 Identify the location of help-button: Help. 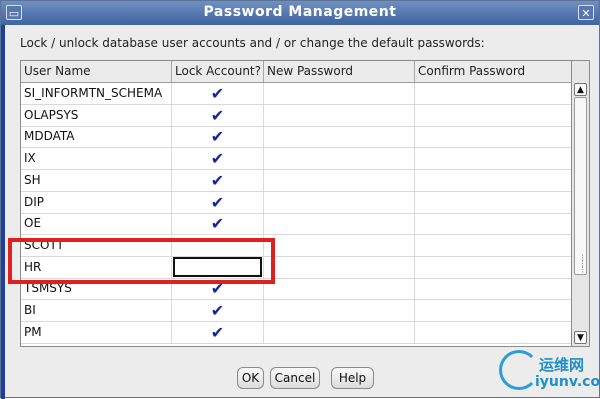
(352, 378).